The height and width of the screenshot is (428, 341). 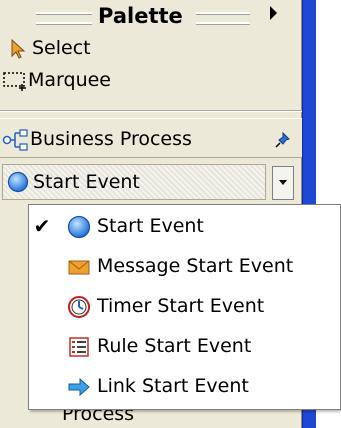 What do you see at coordinates (61, 48) in the screenshot?
I see `tool-select-label: Select` at bounding box center [61, 48].